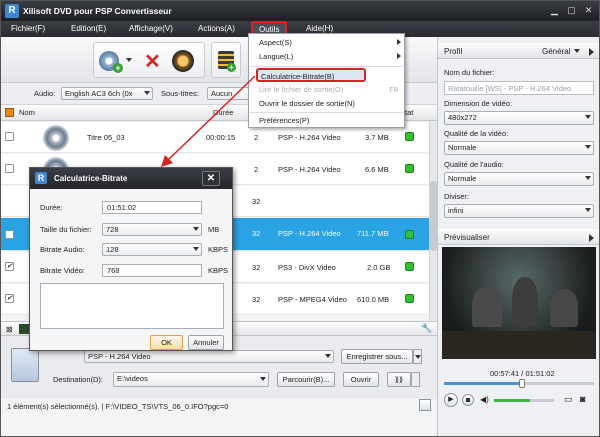  What do you see at coordinates (66, 229) in the screenshot?
I see `filesize-label: Taille du fichier:` at bounding box center [66, 229].